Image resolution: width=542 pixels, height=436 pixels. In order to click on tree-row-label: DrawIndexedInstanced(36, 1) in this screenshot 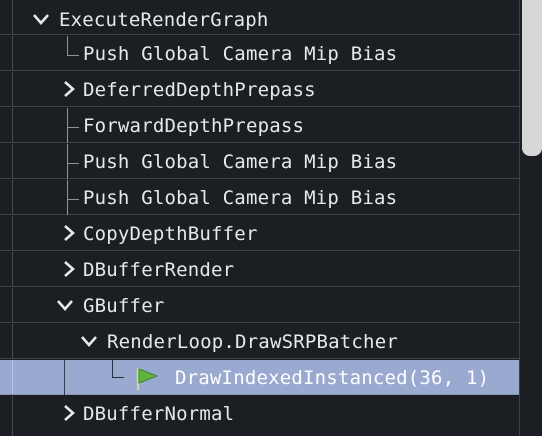, I will do `click(332, 378)`.